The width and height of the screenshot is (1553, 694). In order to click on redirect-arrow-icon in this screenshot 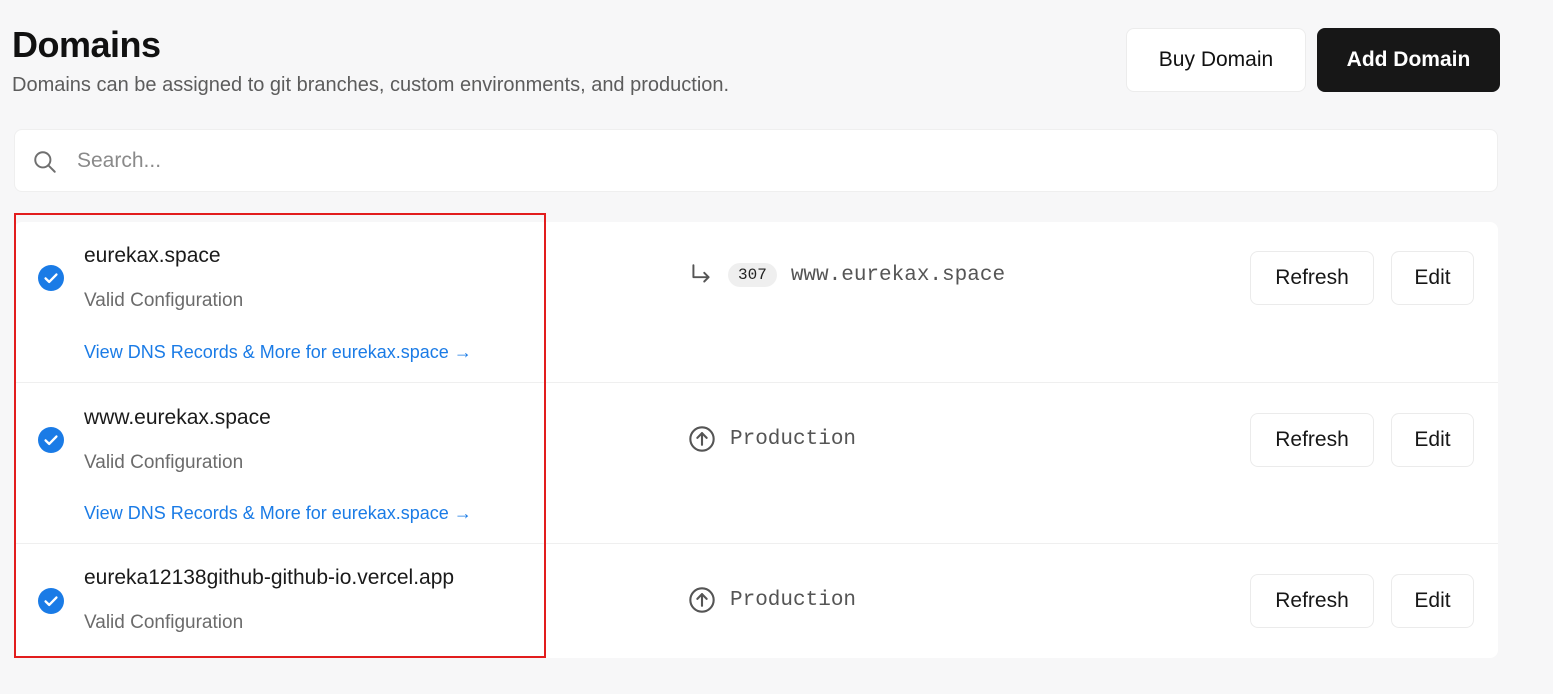, I will do `click(701, 273)`.